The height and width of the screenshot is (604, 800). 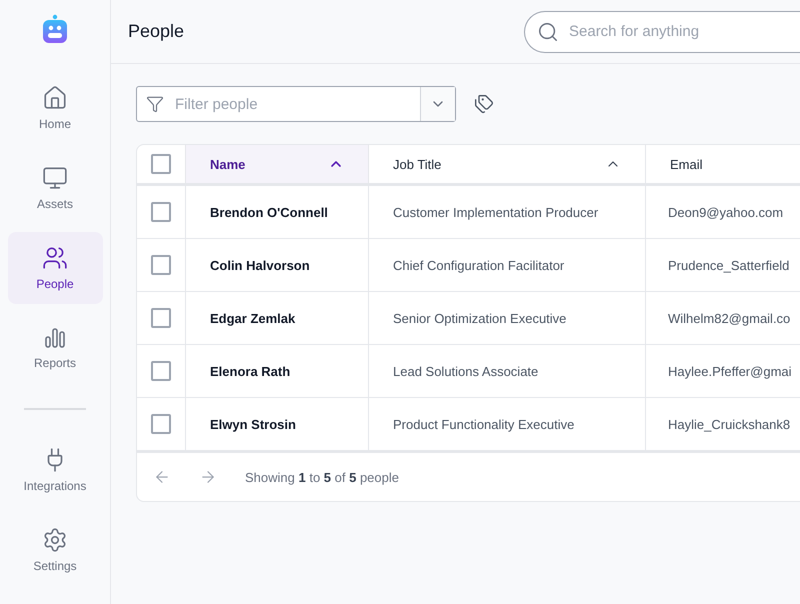 What do you see at coordinates (507, 165) in the screenshot?
I see `column-header: Job Title` at bounding box center [507, 165].